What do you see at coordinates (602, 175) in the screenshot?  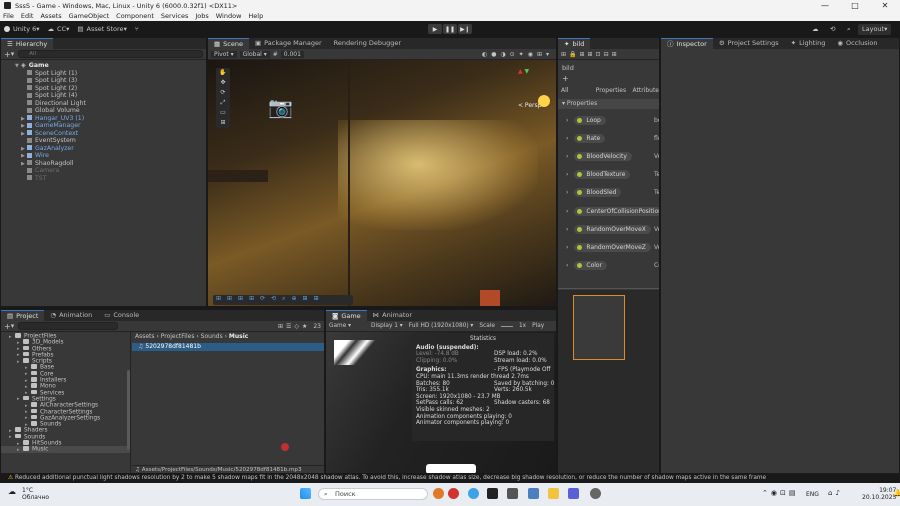 I see `property-pill: BloodTexture` at bounding box center [602, 175].